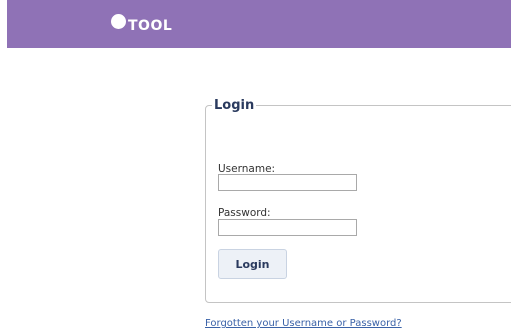  What do you see at coordinates (118, 21) in the screenshot?
I see `logo-circle-icon` at bounding box center [118, 21].